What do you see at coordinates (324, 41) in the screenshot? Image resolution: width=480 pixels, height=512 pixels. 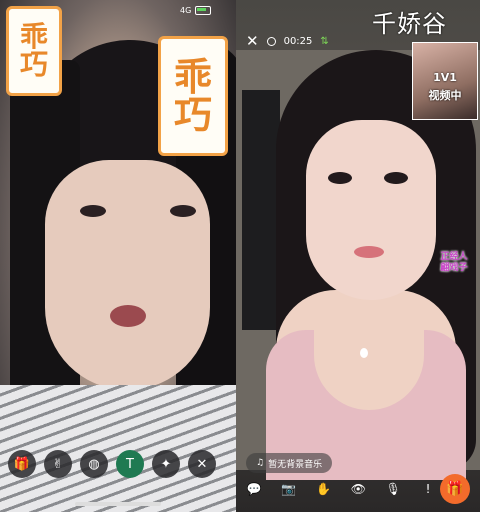 I see `network-icon: ⇅` at bounding box center [324, 41].